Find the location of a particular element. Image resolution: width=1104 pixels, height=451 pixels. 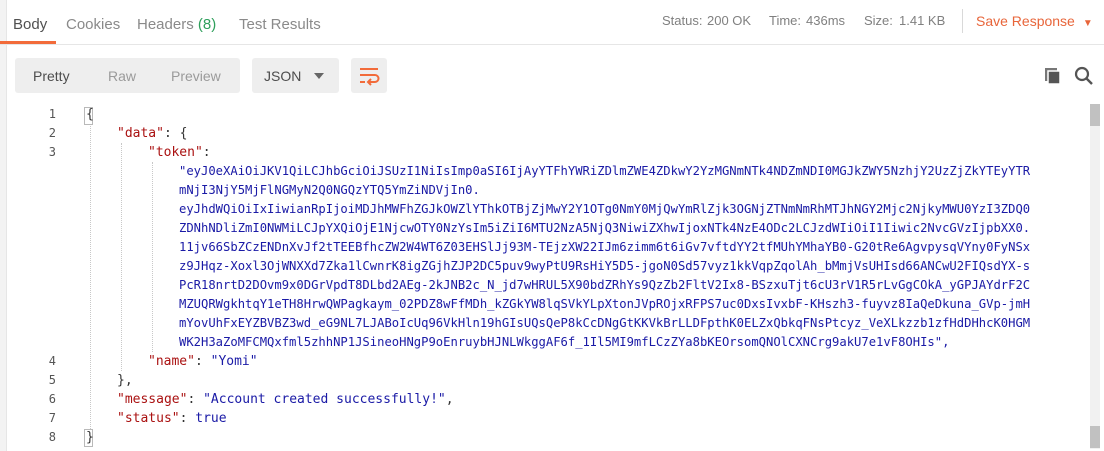

code-line: } is located at coordinates (90, 437).